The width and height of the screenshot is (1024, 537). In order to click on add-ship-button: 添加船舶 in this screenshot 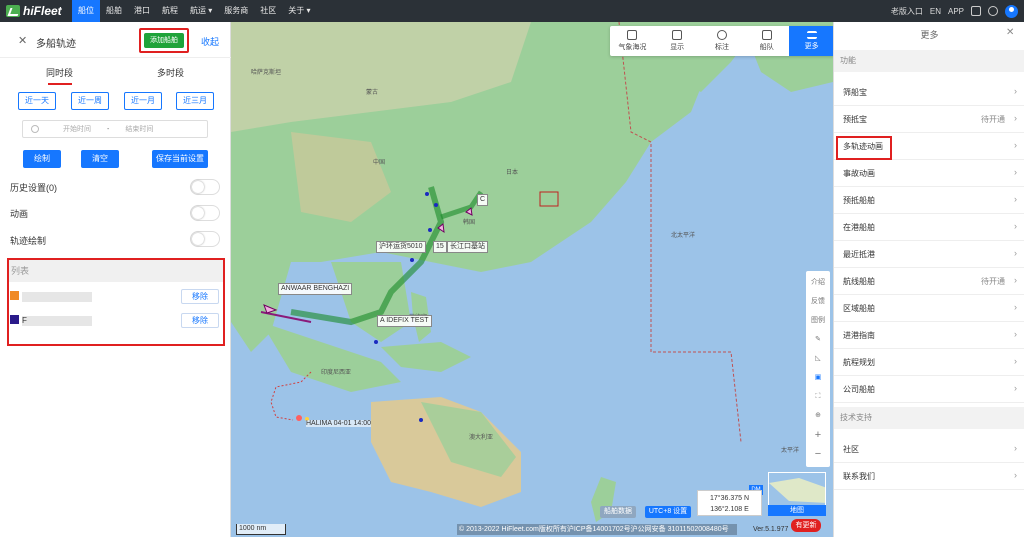, I will do `click(164, 40)`.